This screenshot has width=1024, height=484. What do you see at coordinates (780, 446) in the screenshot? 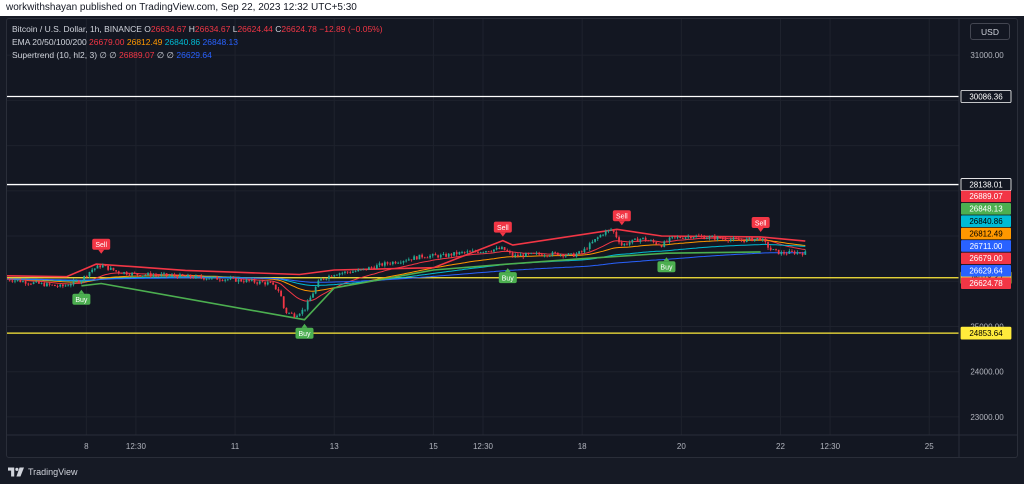
I see `x-tick-label: 22` at bounding box center [780, 446].